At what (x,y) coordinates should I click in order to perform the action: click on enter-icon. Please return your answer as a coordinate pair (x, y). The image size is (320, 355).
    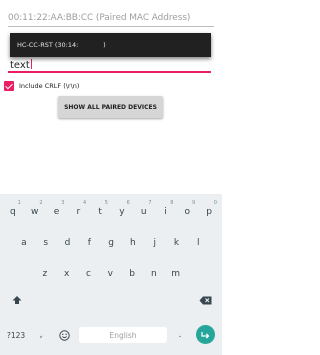
    Looking at the image, I should click on (205, 335).